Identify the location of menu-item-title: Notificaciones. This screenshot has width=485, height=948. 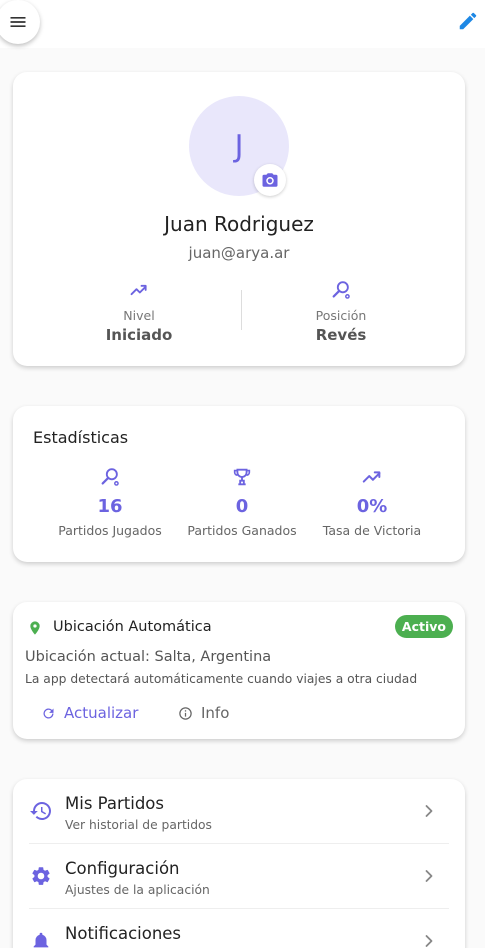
(123, 933).